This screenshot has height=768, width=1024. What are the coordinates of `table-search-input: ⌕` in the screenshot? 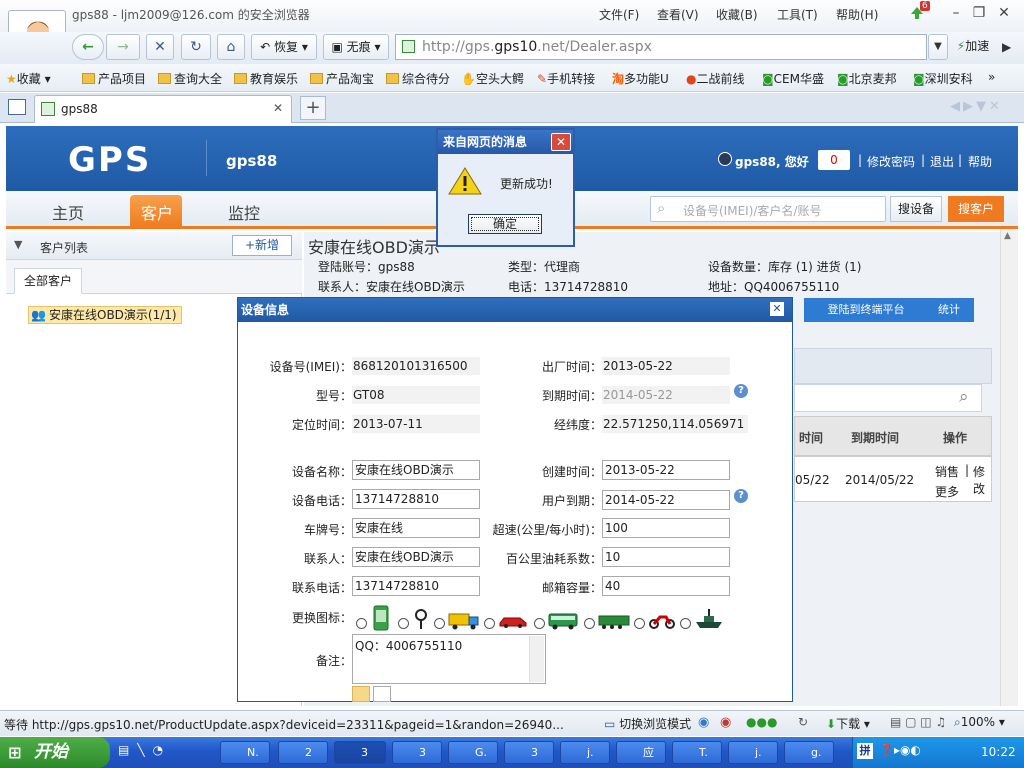 It's located at (888, 398).